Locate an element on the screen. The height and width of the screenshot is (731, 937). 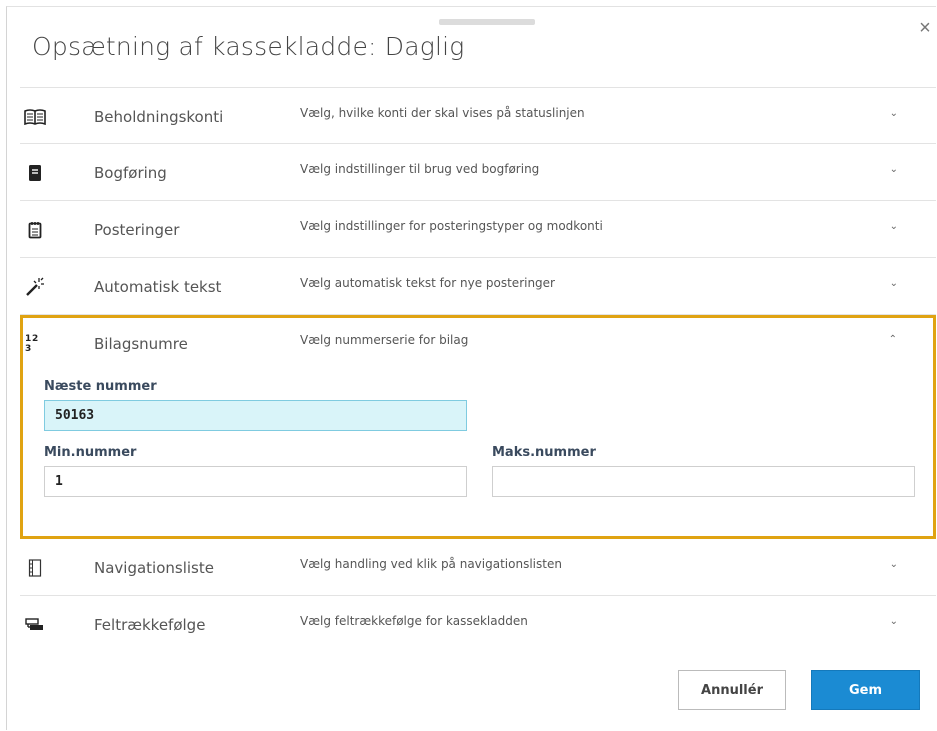
section-description: Vælg nummerserie for bilag is located at coordinates (384, 340).